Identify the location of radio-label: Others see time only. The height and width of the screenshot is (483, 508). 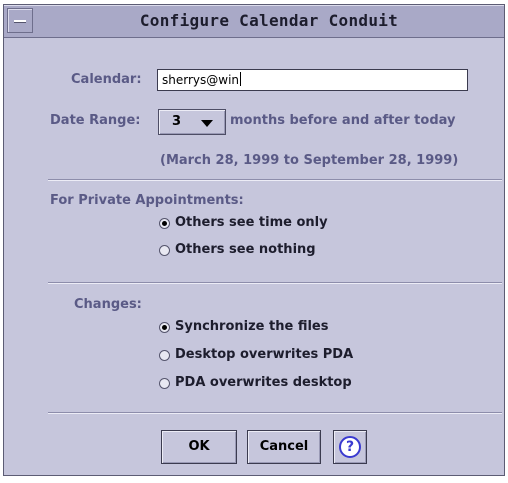
(251, 222).